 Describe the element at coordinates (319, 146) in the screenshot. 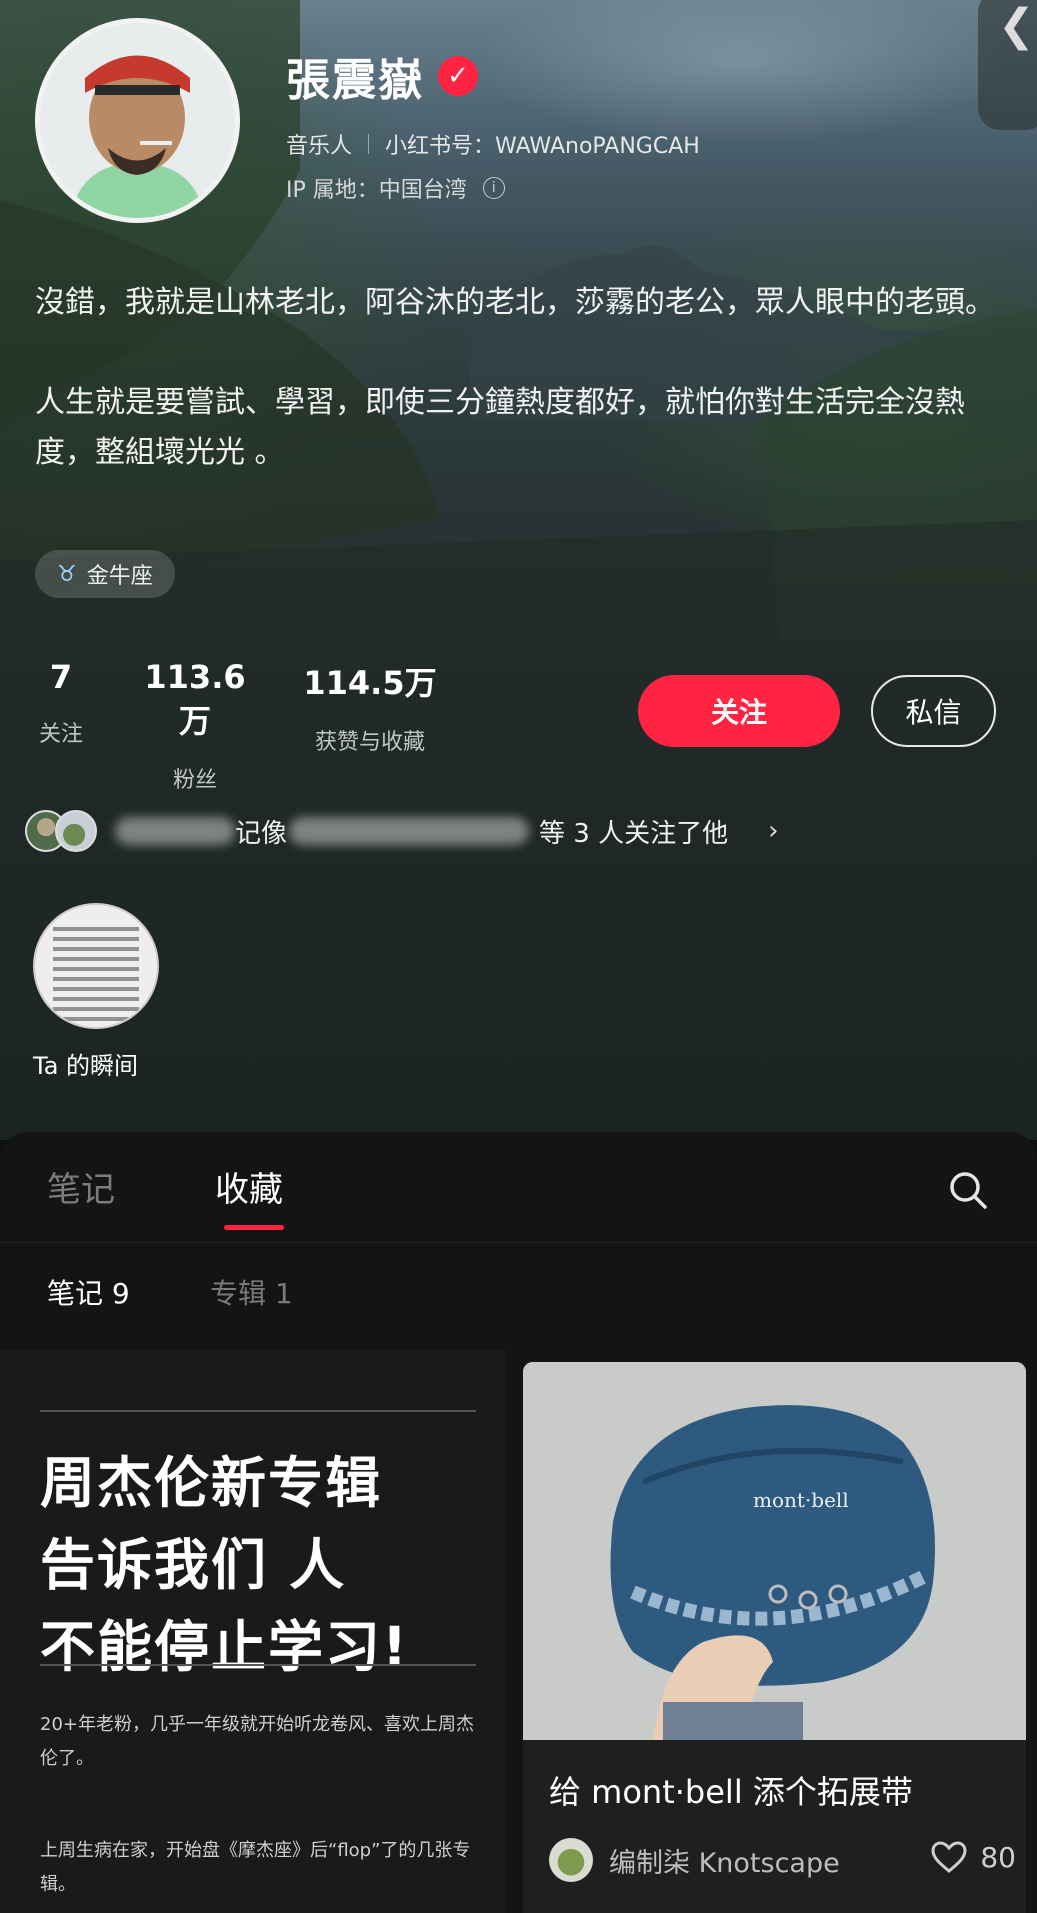

I see `profile-role: 音乐人` at that location.